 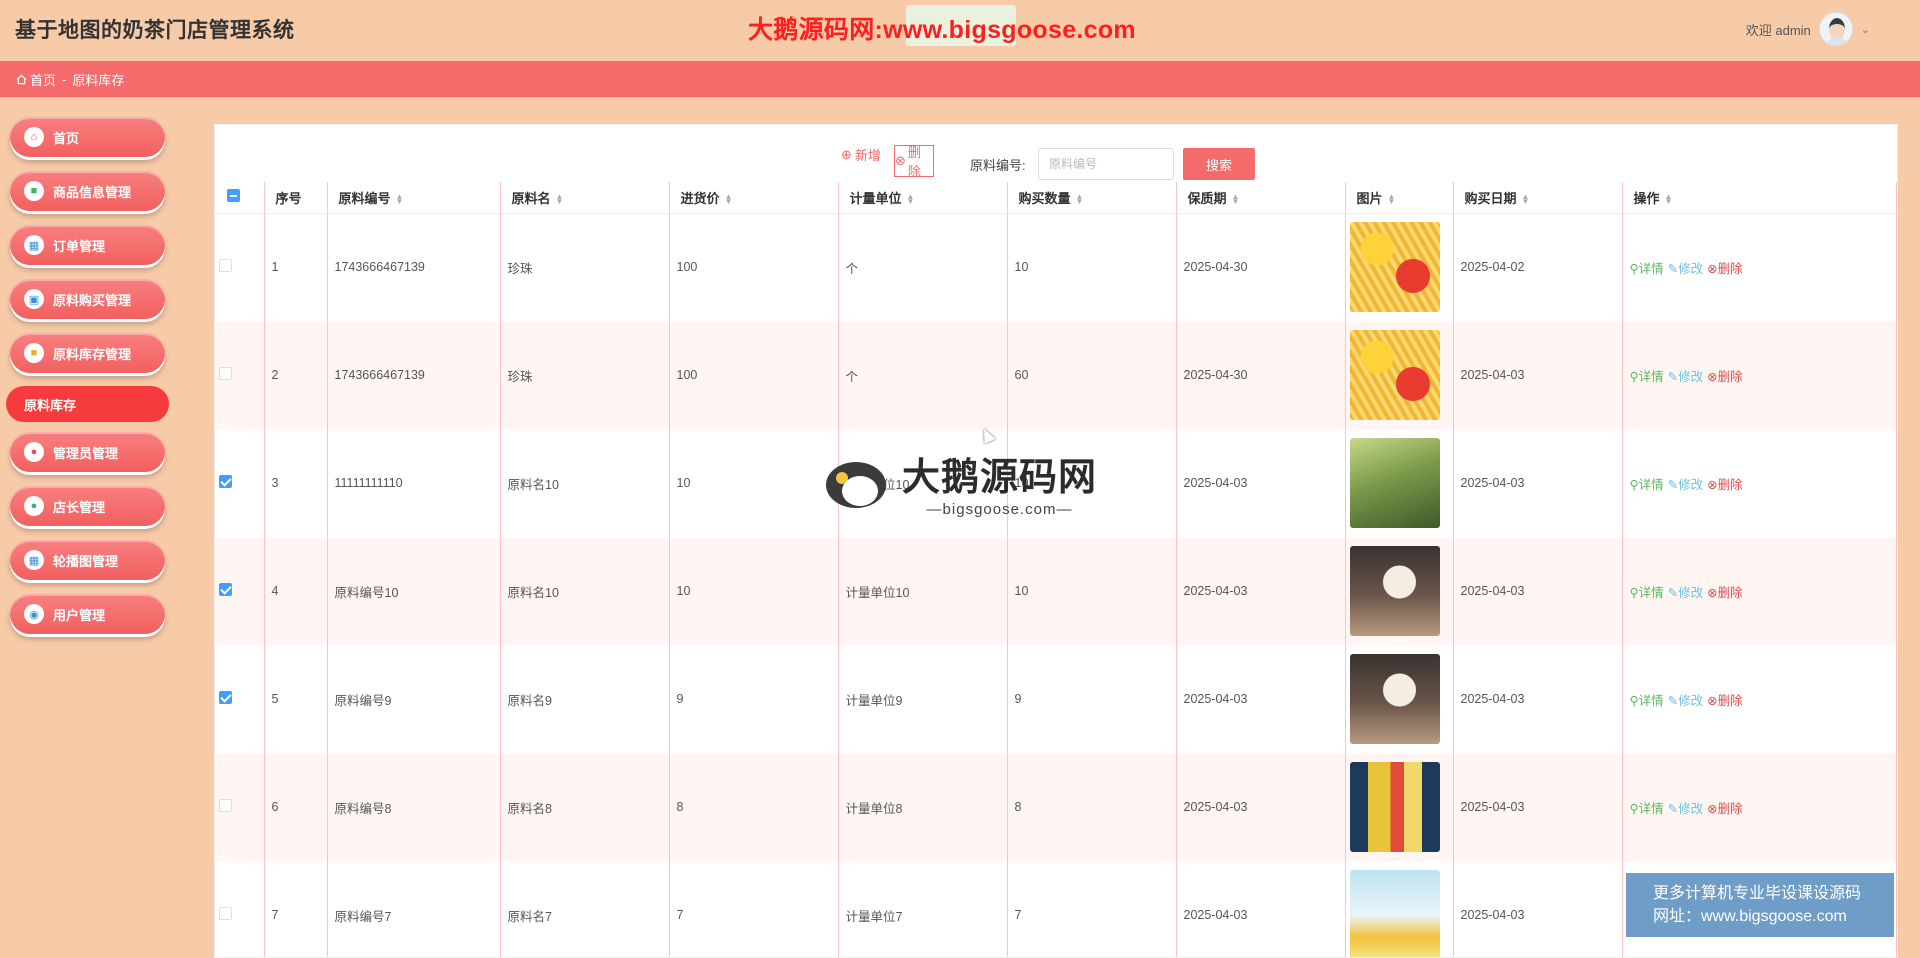 I want to click on col-qty: 购买数量 ▲ ▼, so click(x=1092, y=198).